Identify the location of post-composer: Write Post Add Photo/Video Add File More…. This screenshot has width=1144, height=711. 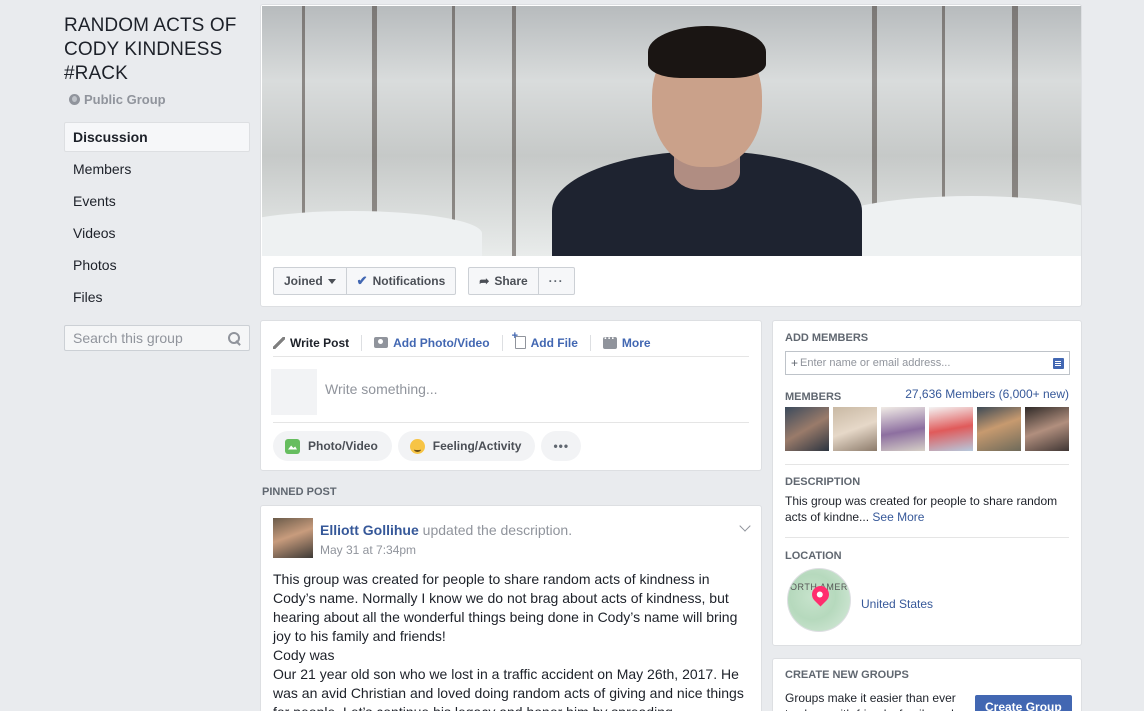
(511, 395).